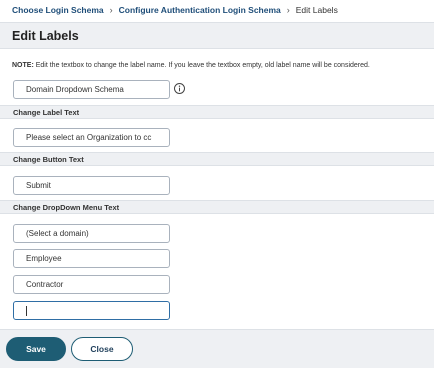  What do you see at coordinates (91, 137) in the screenshot?
I see `label-text-field: Please select an Organization to cc` at bounding box center [91, 137].